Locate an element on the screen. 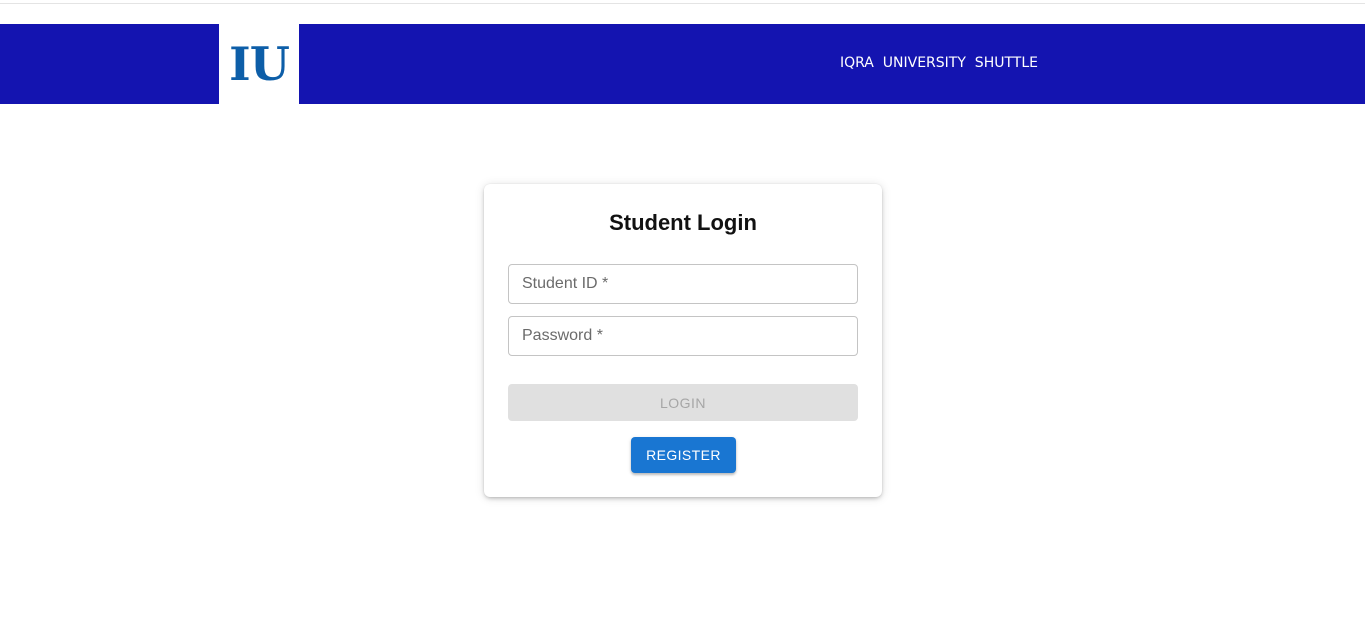 The image size is (1365, 631). page-title: Student Login is located at coordinates (683, 222).